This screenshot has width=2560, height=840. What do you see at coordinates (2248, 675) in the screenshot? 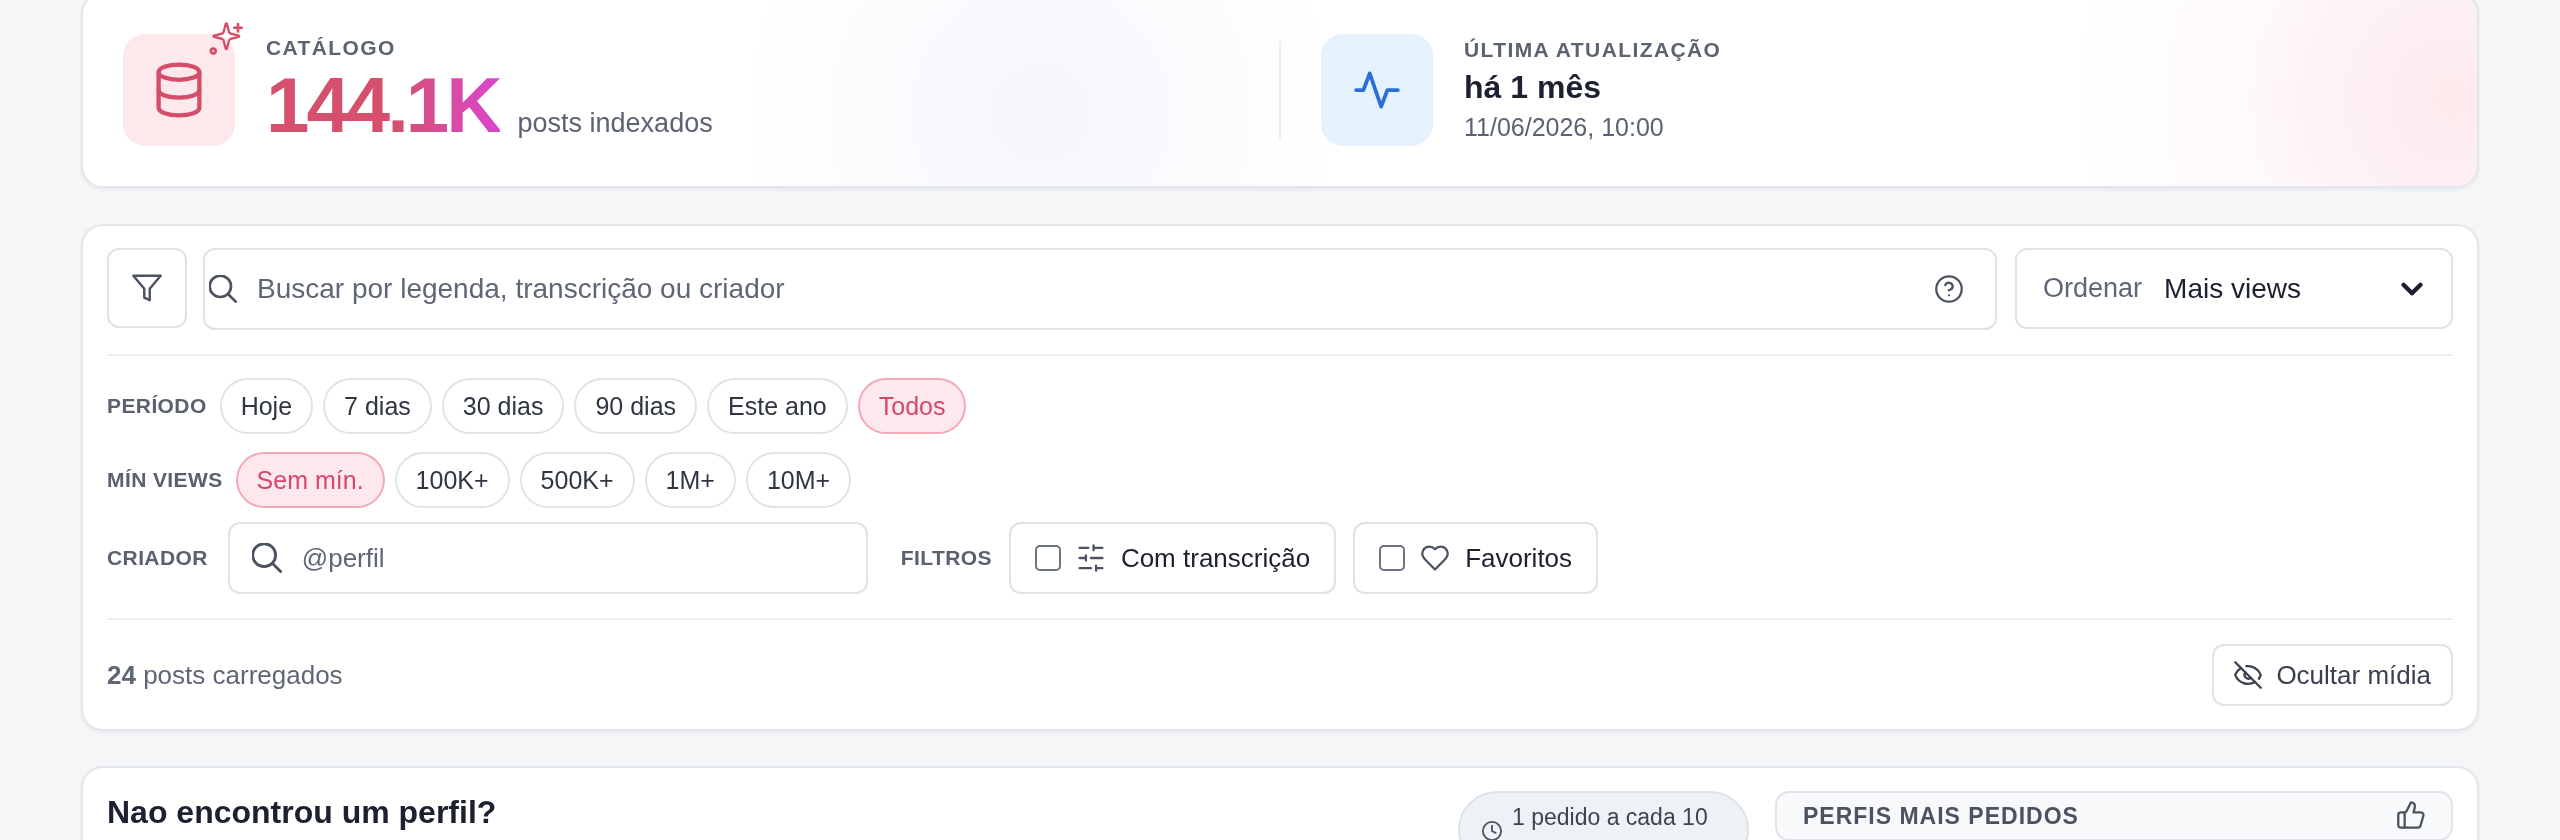
I see `eye-off-icon` at bounding box center [2248, 675].